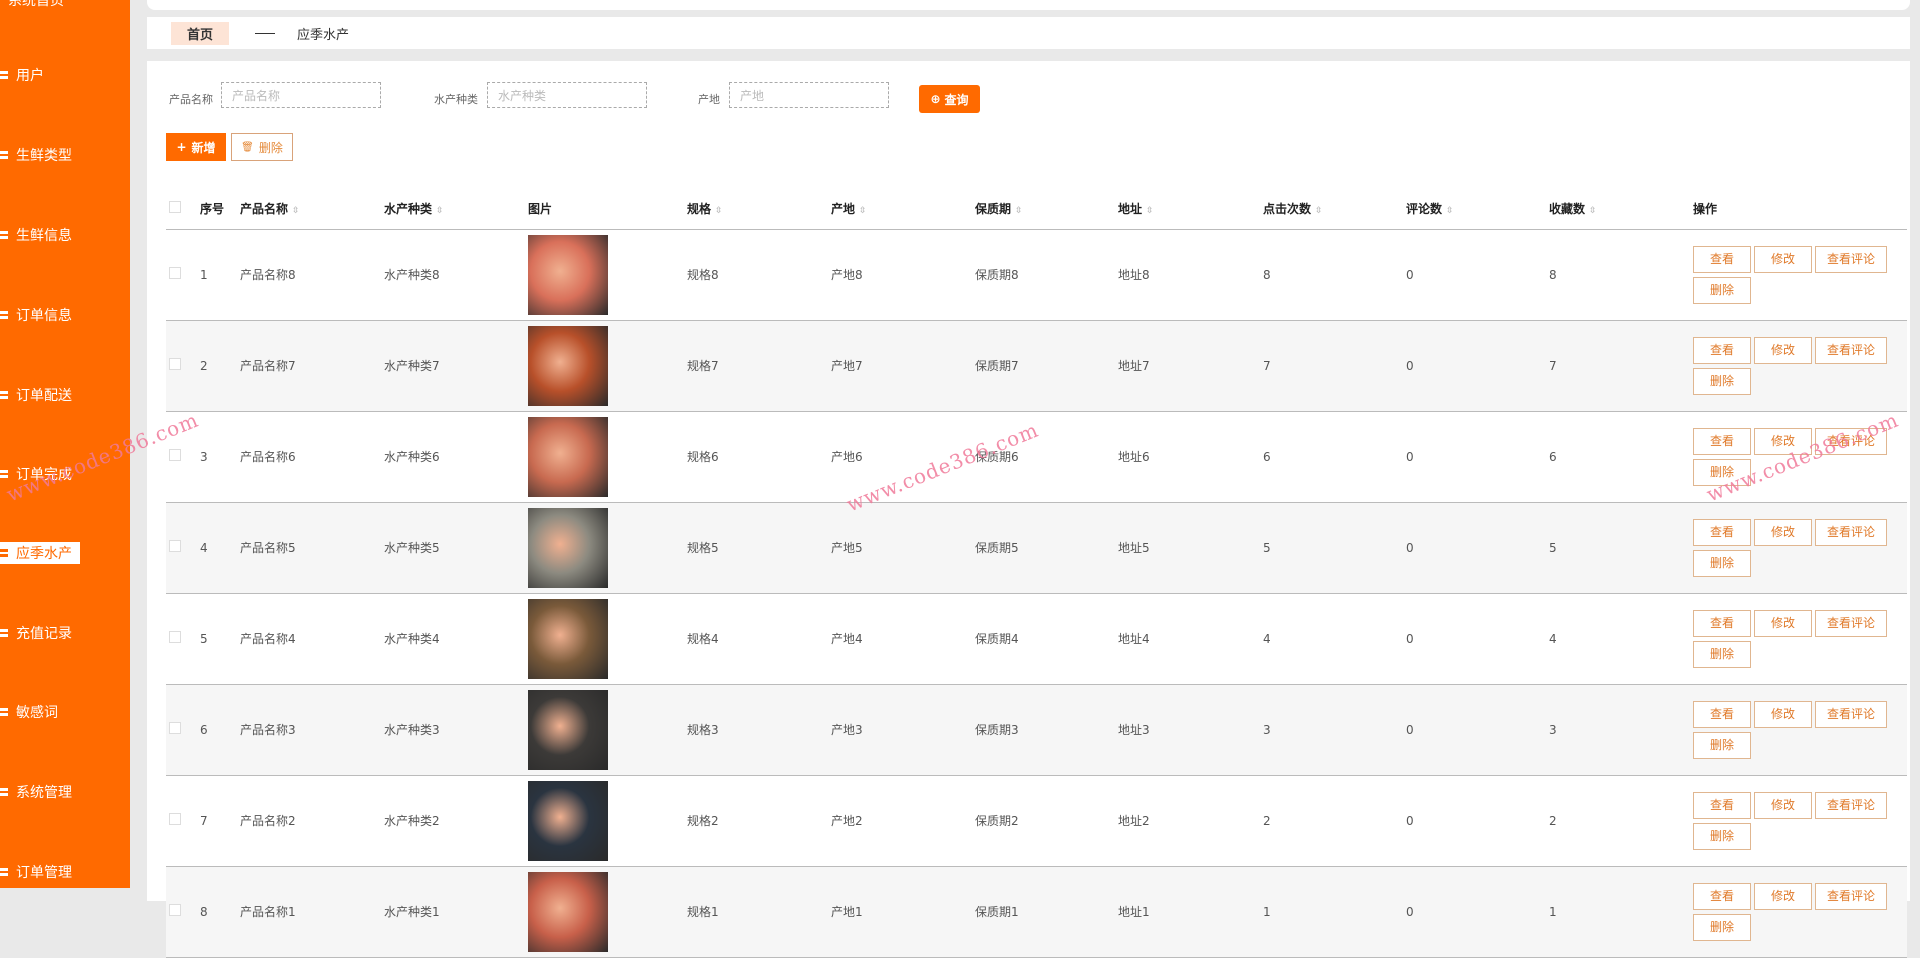 Image resolution: width=1920 pixels, height=958 pixels. What do you see at coordinates (36, 5) in the screenshot?
I see `sidebar-item-home: 系统首页` at bounding box center [36, 5].